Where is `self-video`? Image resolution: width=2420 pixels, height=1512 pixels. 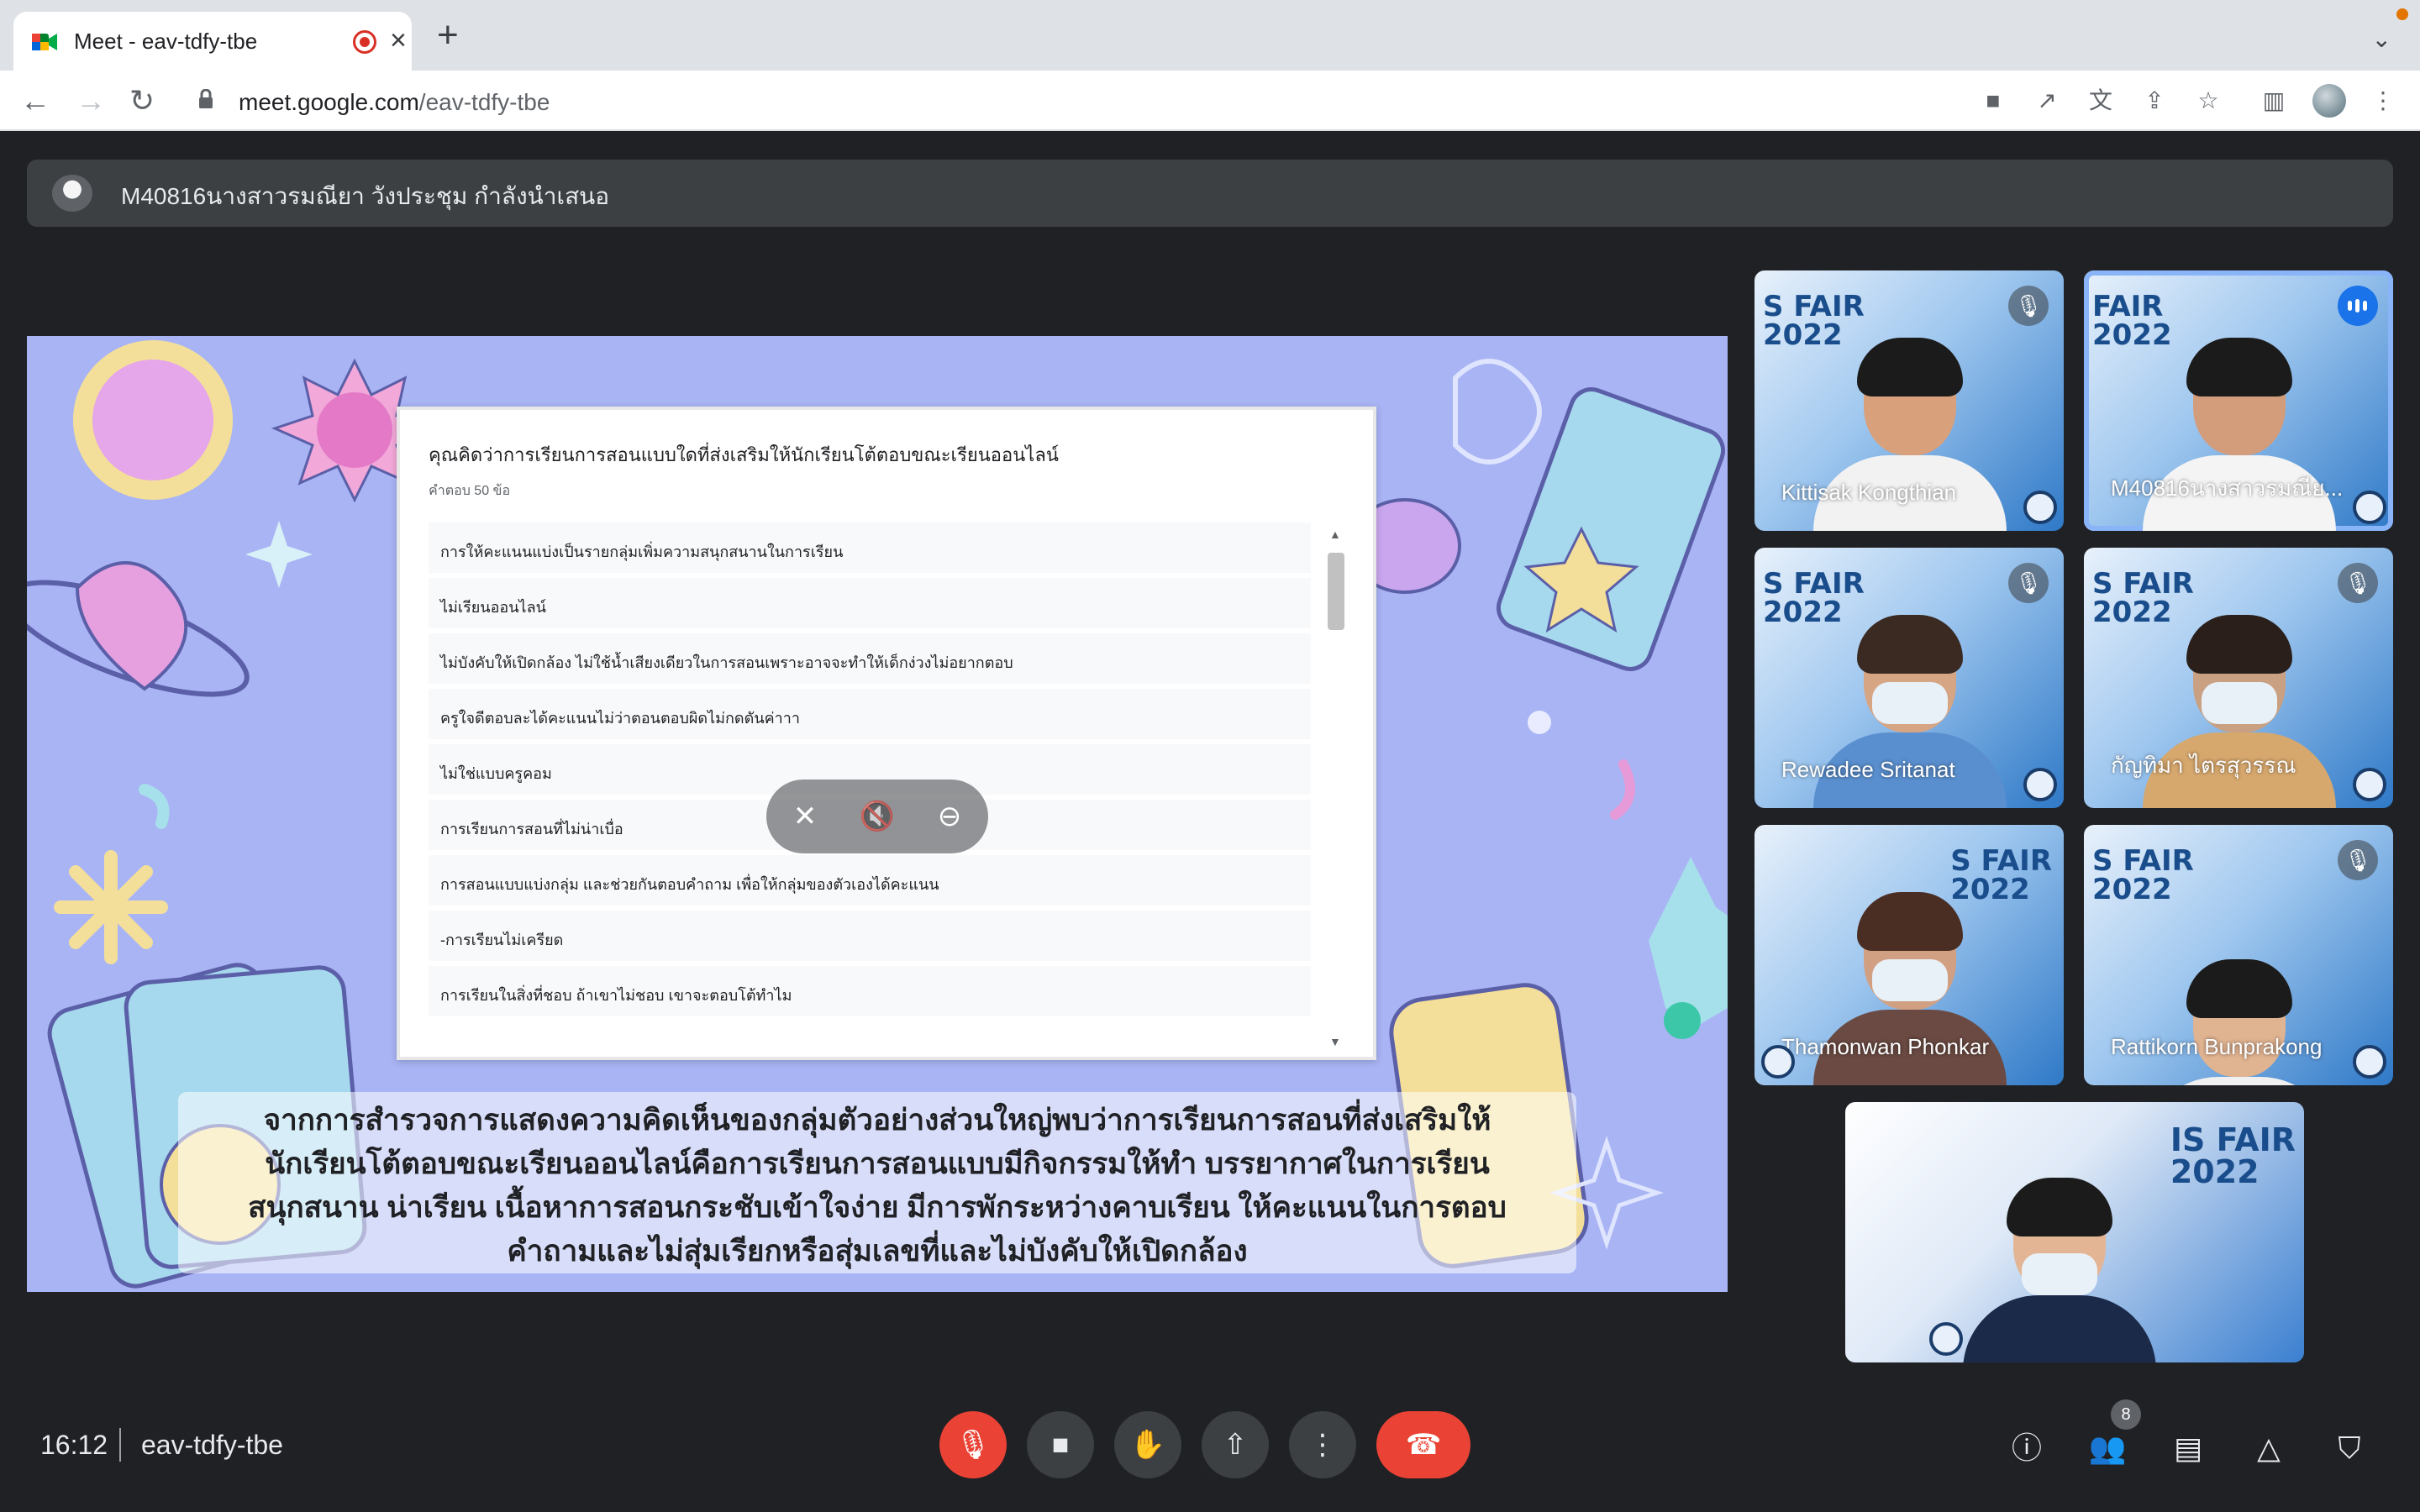
self-video is located at coordinates (2059, 1270).